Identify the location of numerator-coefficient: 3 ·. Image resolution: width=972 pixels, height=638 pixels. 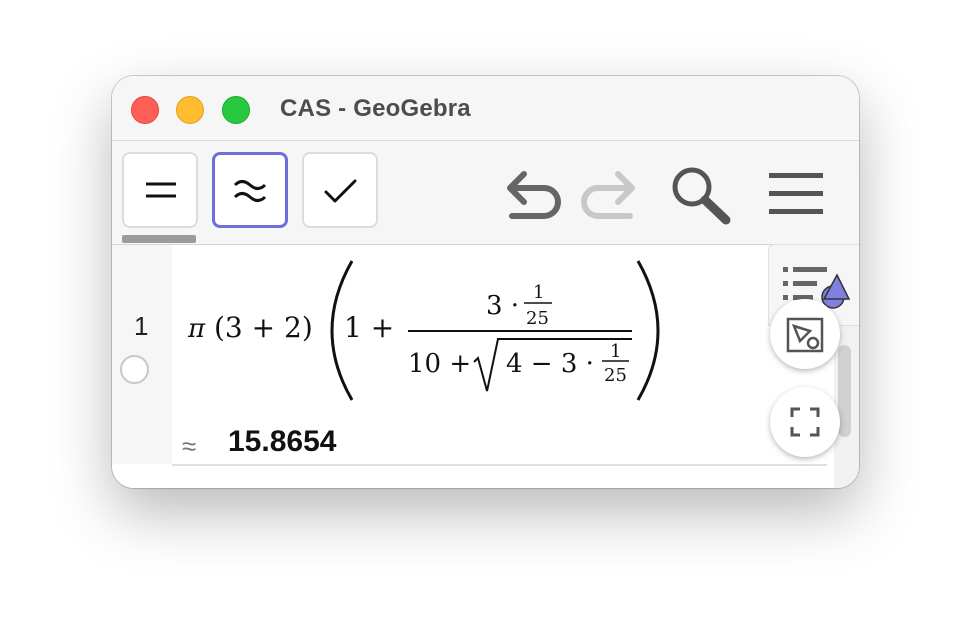
(502, 306).